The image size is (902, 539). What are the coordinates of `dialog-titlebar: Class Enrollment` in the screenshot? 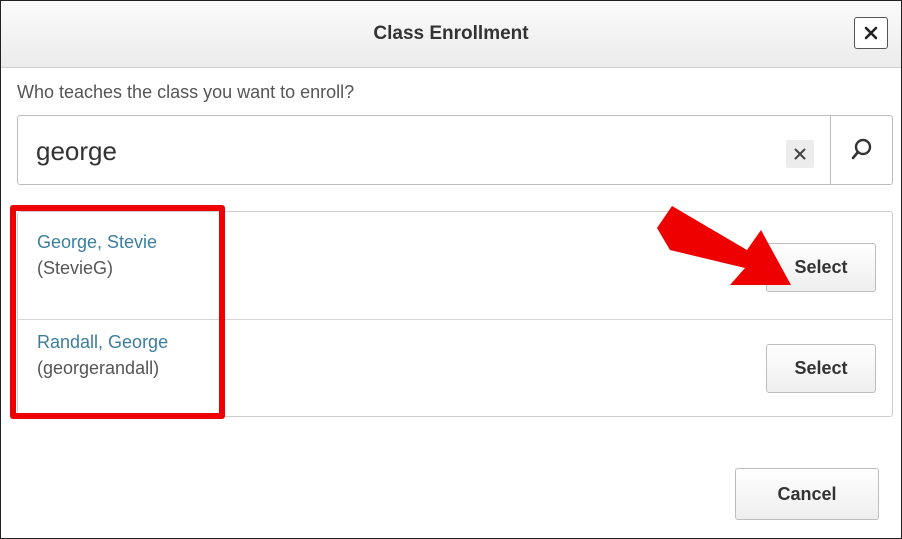 It's located at (451, 34).